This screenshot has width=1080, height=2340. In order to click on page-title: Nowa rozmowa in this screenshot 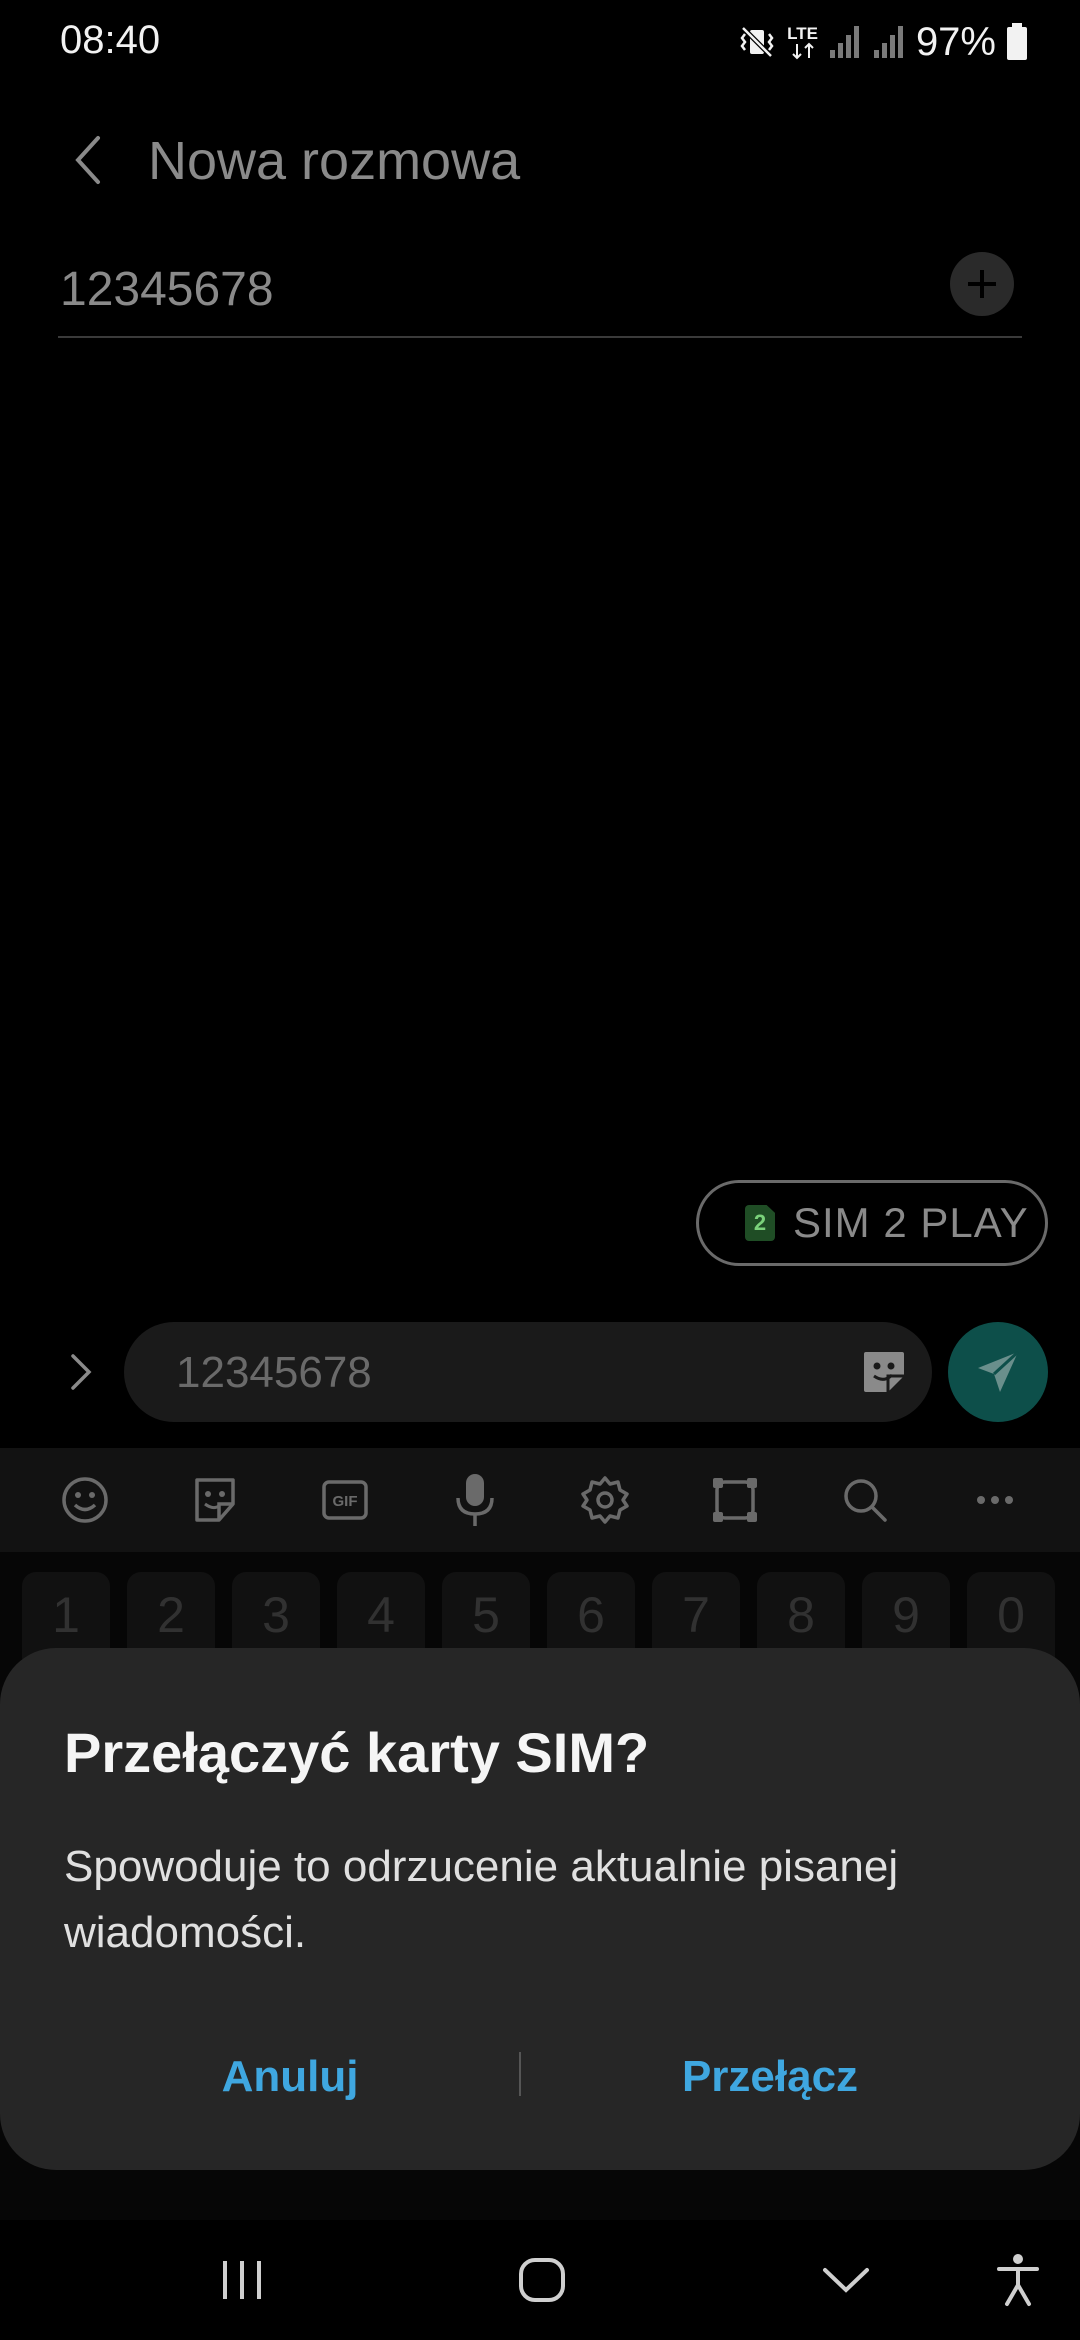, I will do `click(334, 161)`.